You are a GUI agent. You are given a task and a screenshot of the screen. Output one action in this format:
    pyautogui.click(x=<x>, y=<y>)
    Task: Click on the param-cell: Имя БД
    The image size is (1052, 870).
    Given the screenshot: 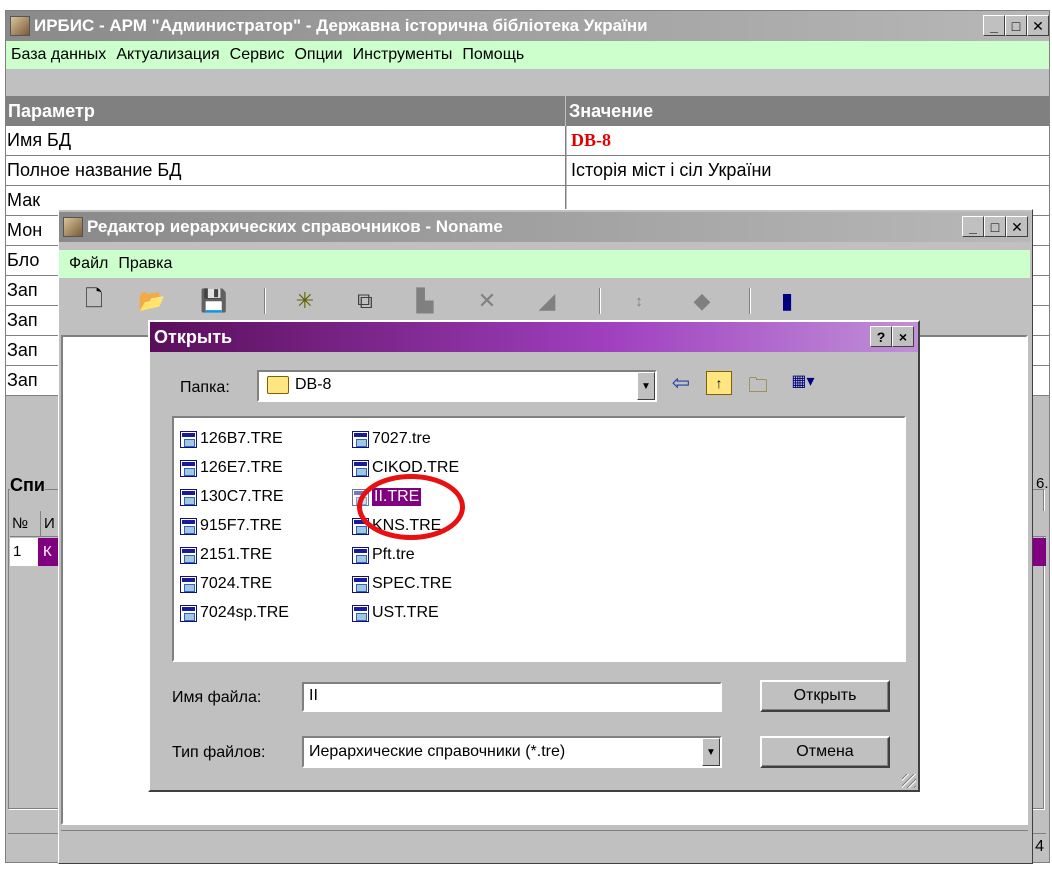 What is the action you would take?
    pyautogui.click(x=286, y=140)
    